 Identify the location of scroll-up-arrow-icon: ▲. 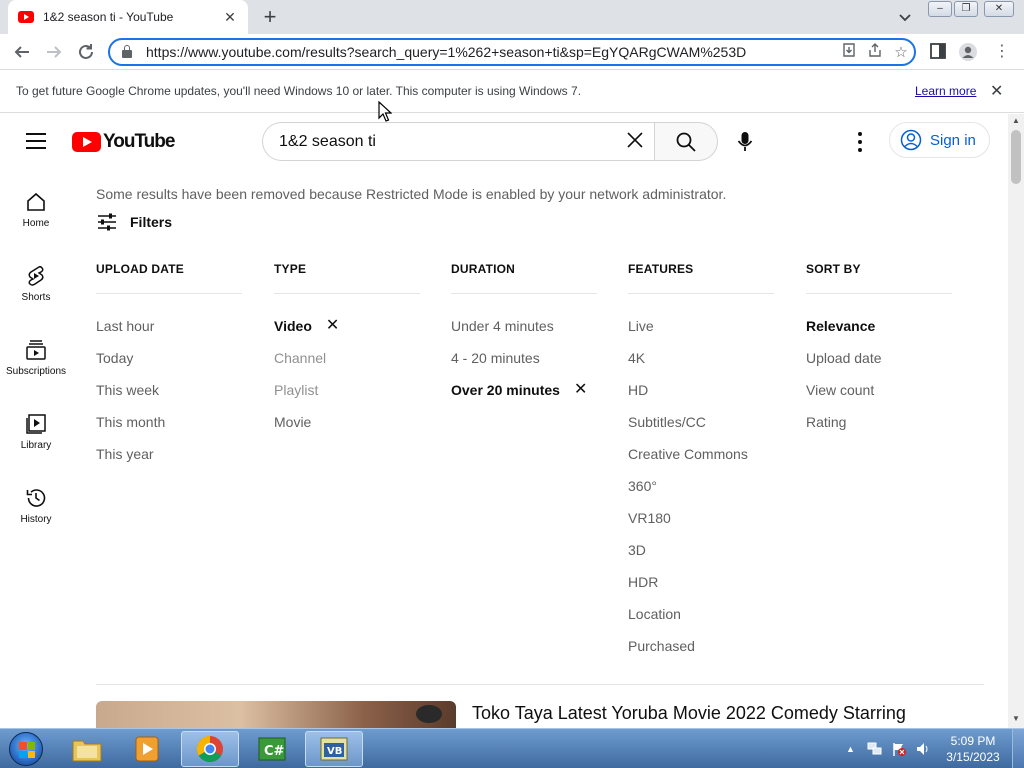
(1016, 120).